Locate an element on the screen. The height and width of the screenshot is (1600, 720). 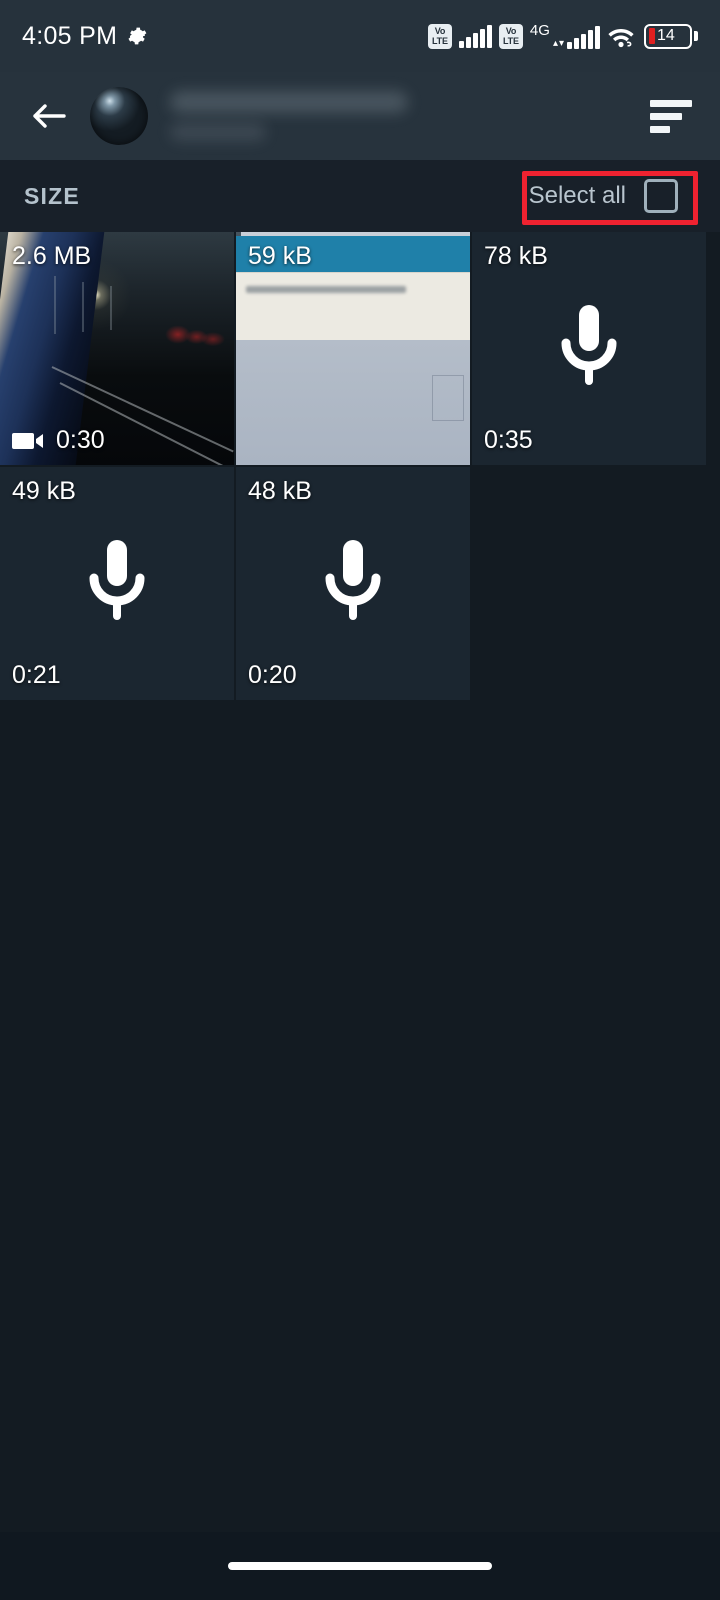
select-all-checkbox is located at coordinates (661, 196).